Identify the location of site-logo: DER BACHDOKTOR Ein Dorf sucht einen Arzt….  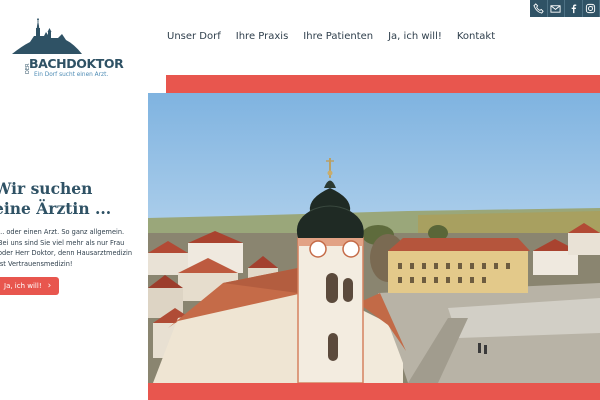
(67, 49).